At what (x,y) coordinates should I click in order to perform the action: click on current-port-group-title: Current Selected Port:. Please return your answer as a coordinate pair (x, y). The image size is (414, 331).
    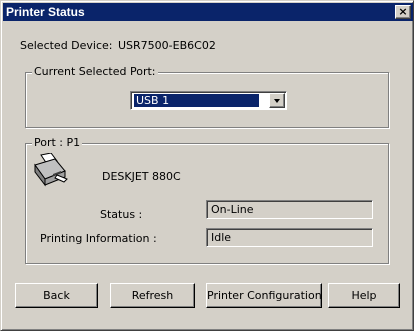
    Looking at the image, I should click on (95, 71).